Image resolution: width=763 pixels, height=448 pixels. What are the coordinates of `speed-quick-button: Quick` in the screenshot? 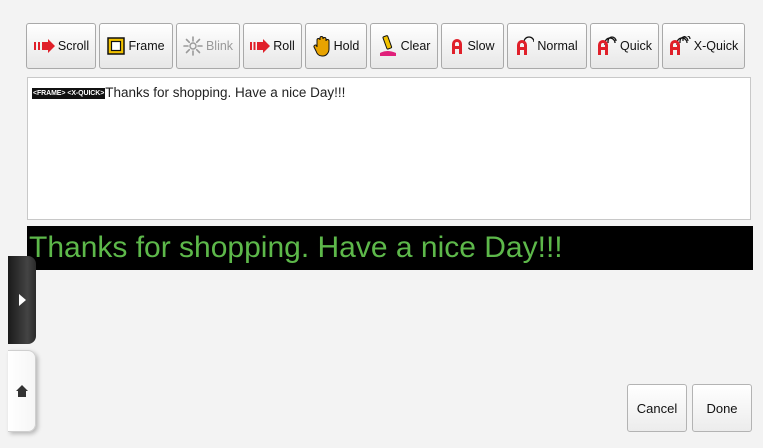 It's located at (624, 46).